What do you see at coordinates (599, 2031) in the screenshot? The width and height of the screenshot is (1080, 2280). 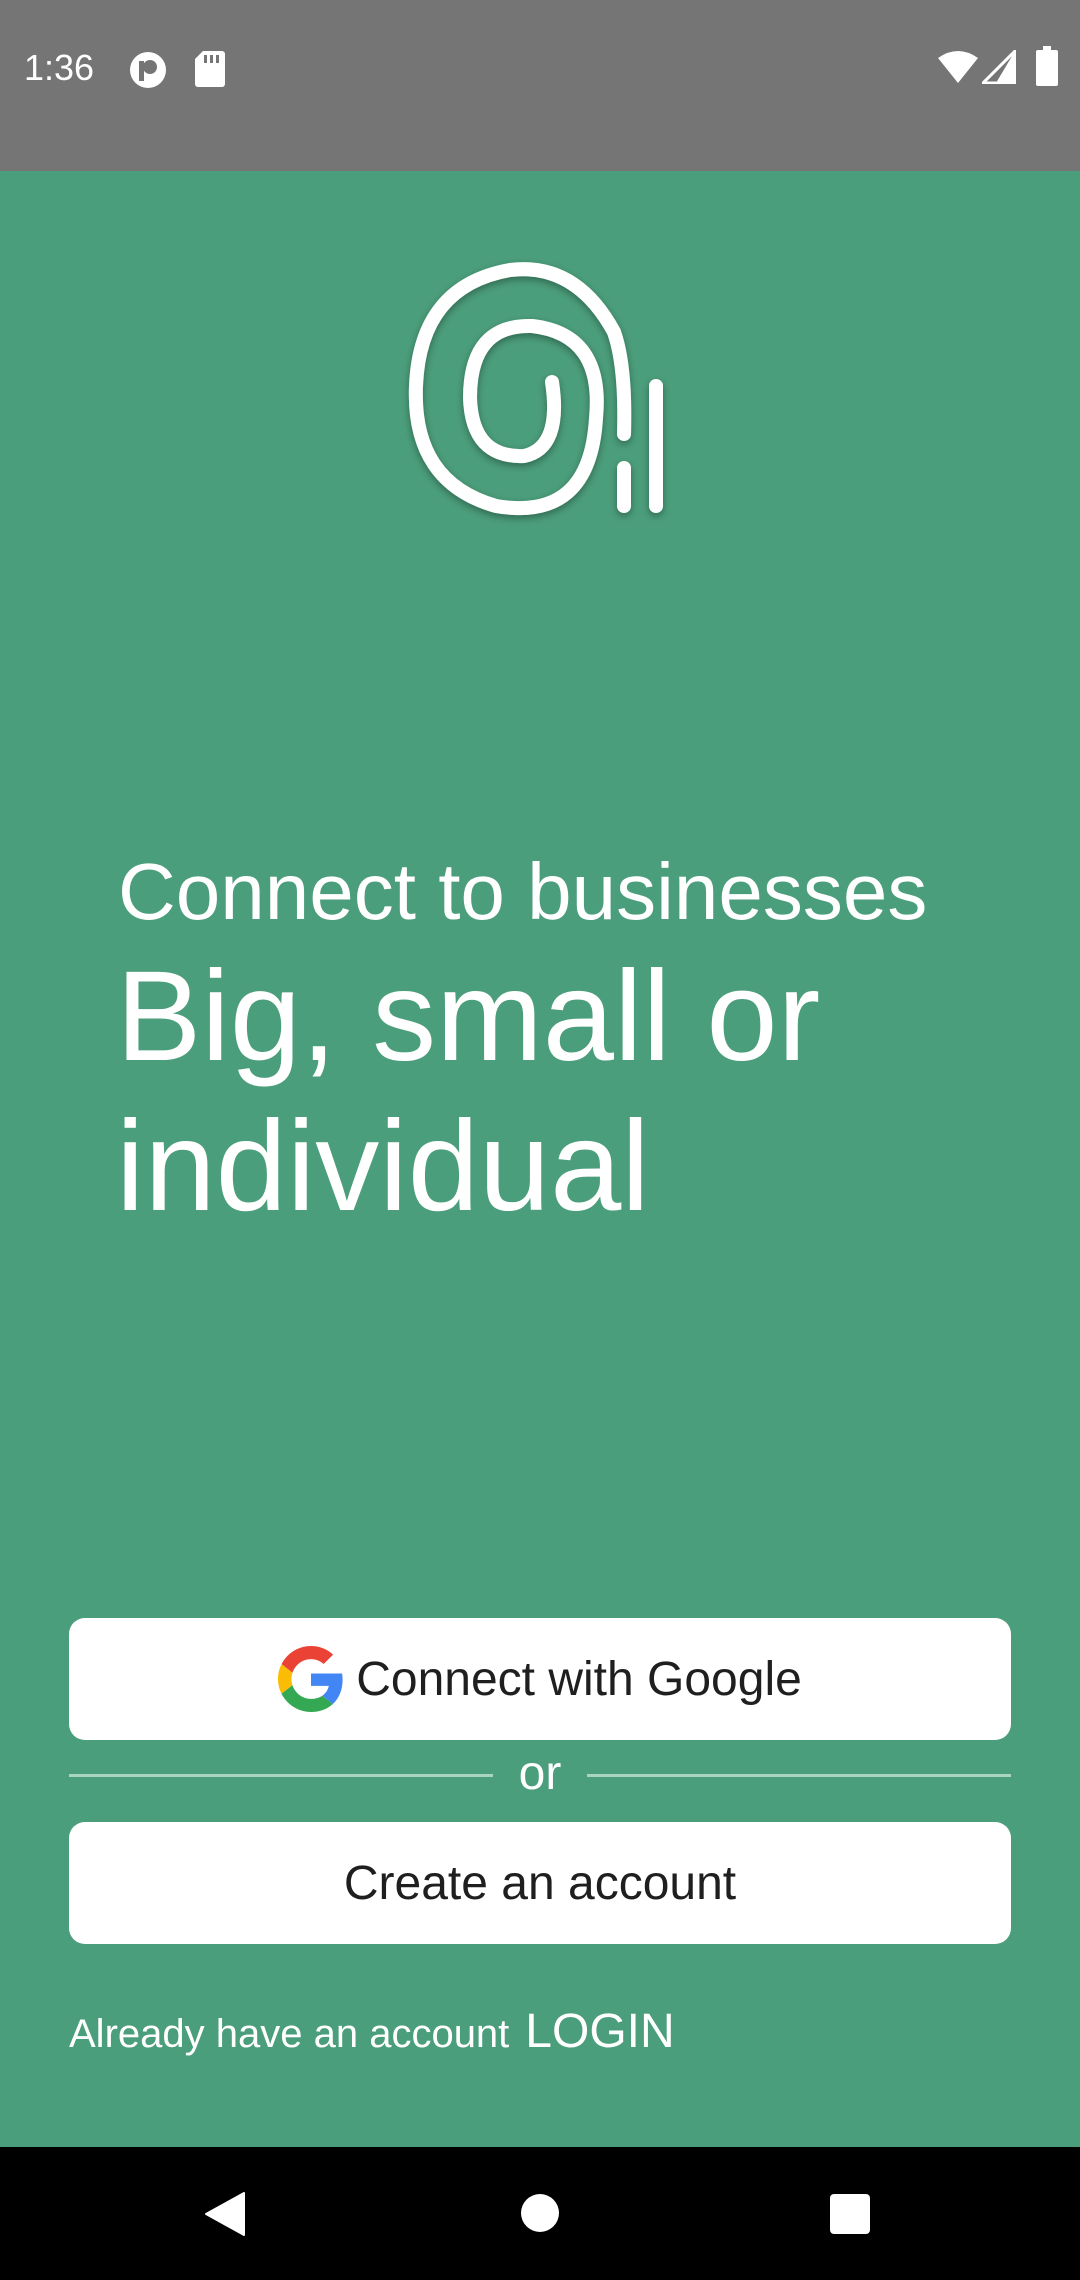 I see `login-link: LOGIN` at bounding box center [599, 2031].